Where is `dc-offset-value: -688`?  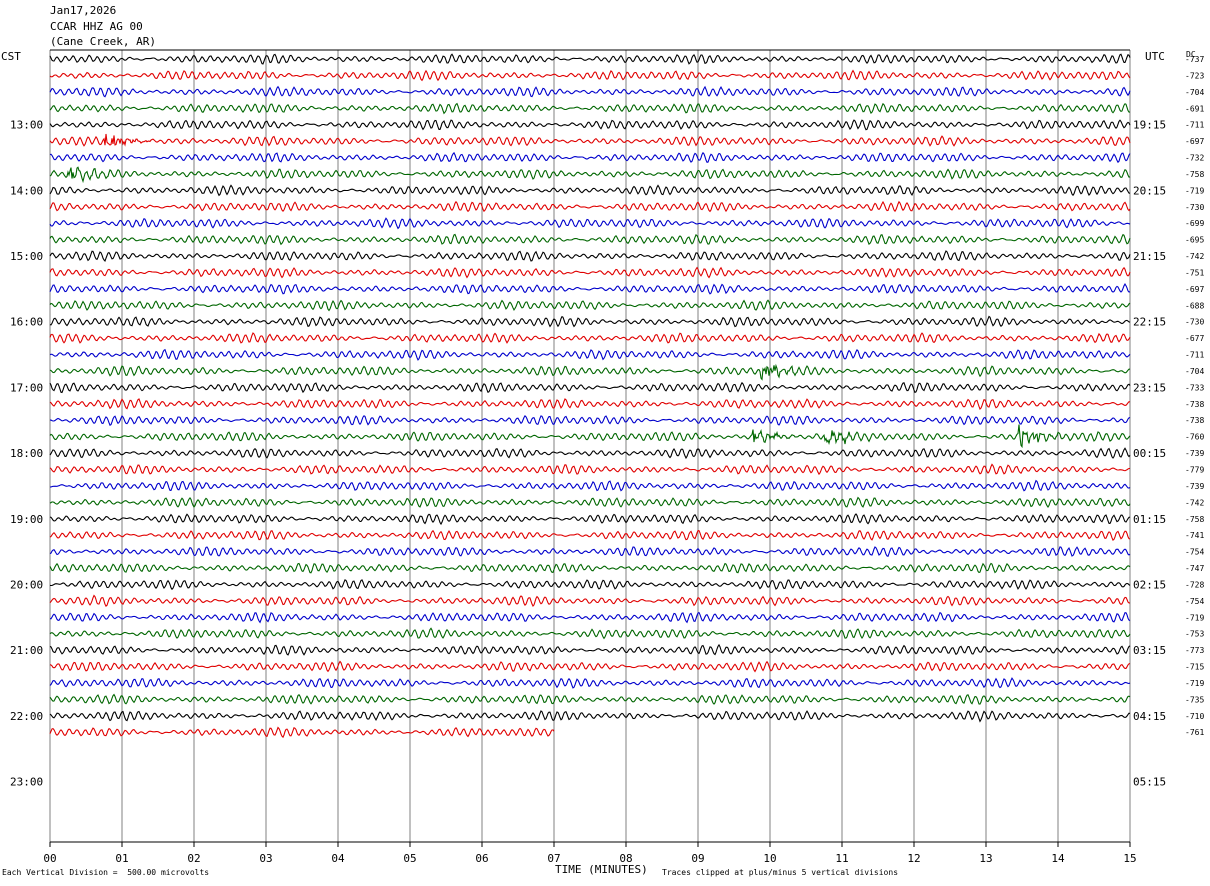
dc-offset-value: -688 is located at coordinates (1194, 305).